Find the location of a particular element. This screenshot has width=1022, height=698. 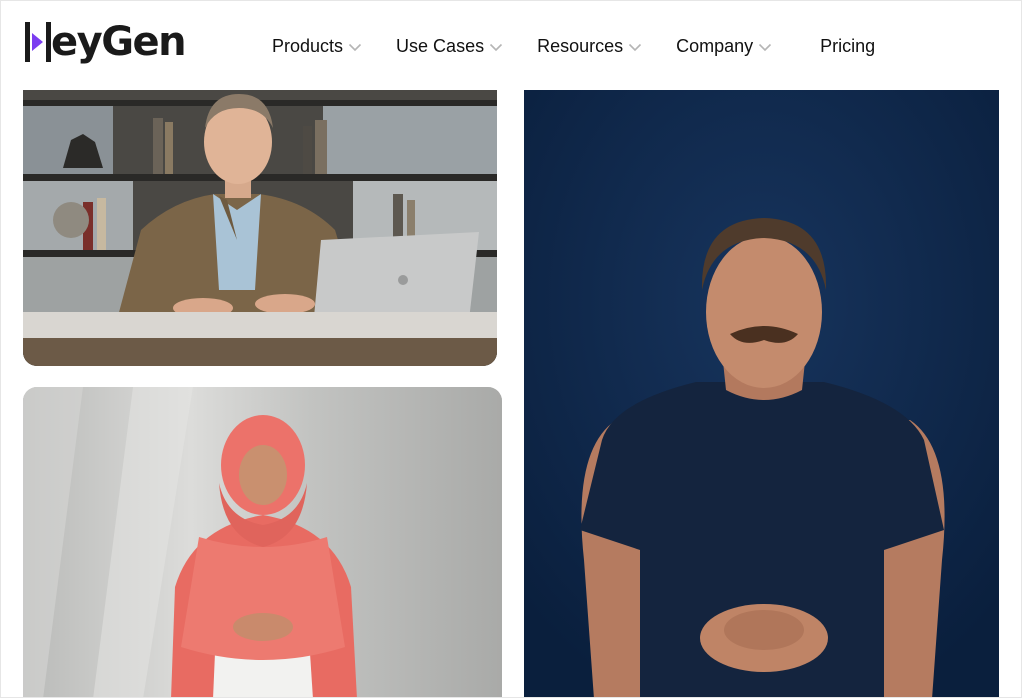

nav-item-label: Company is located at coordinates (715, 45).